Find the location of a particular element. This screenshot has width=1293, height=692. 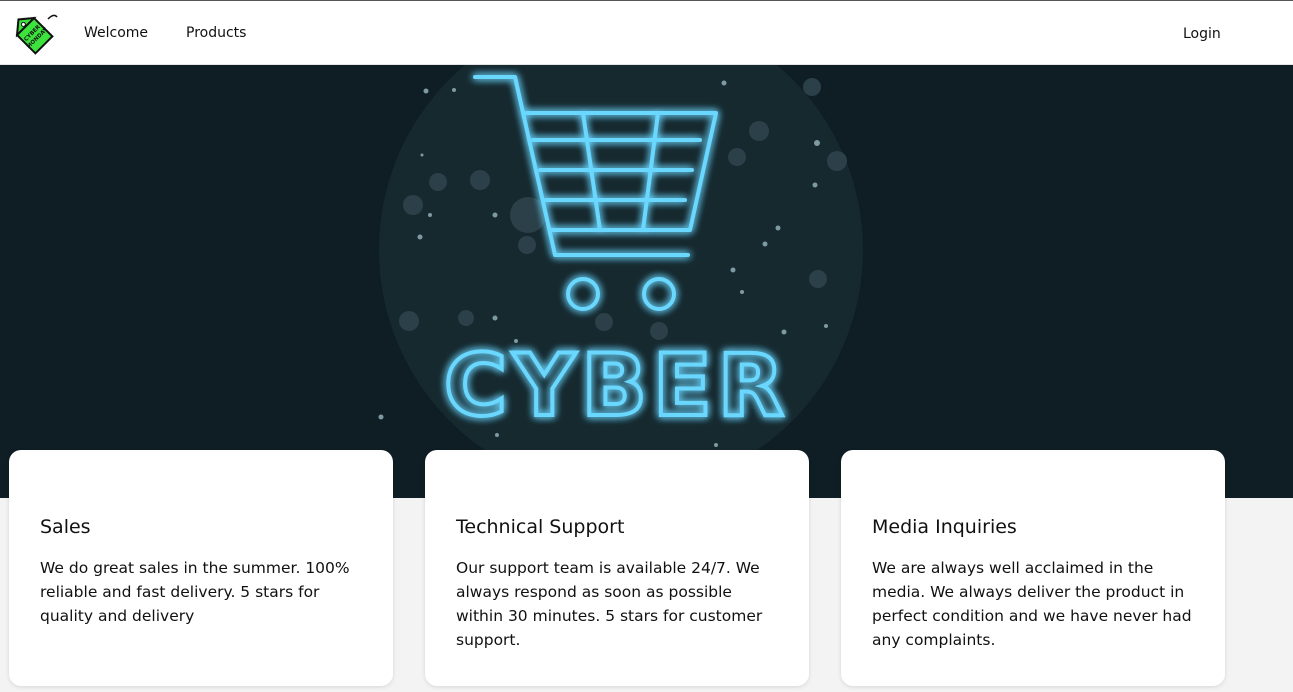

cyber-monday-logo: CYBER MONDAY is located at coordinates (34, 35).